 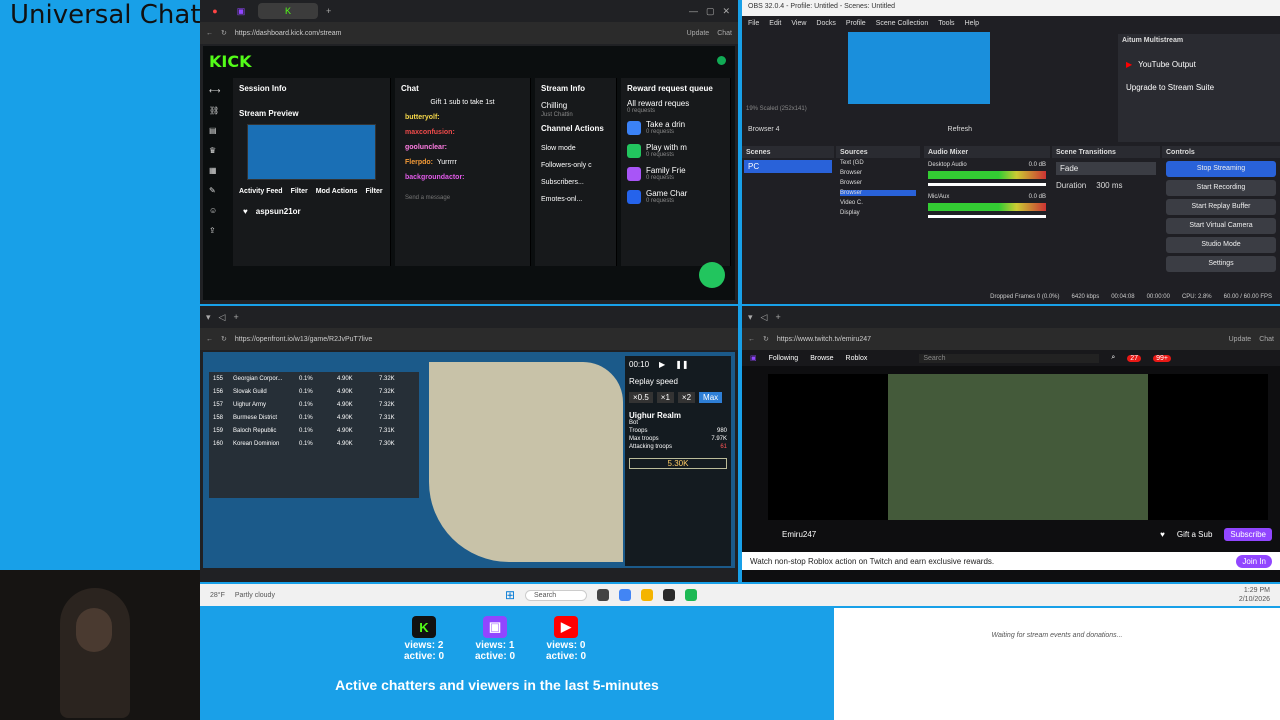 I want to click on transition-select: Fade, so click(x=1106, y=168).